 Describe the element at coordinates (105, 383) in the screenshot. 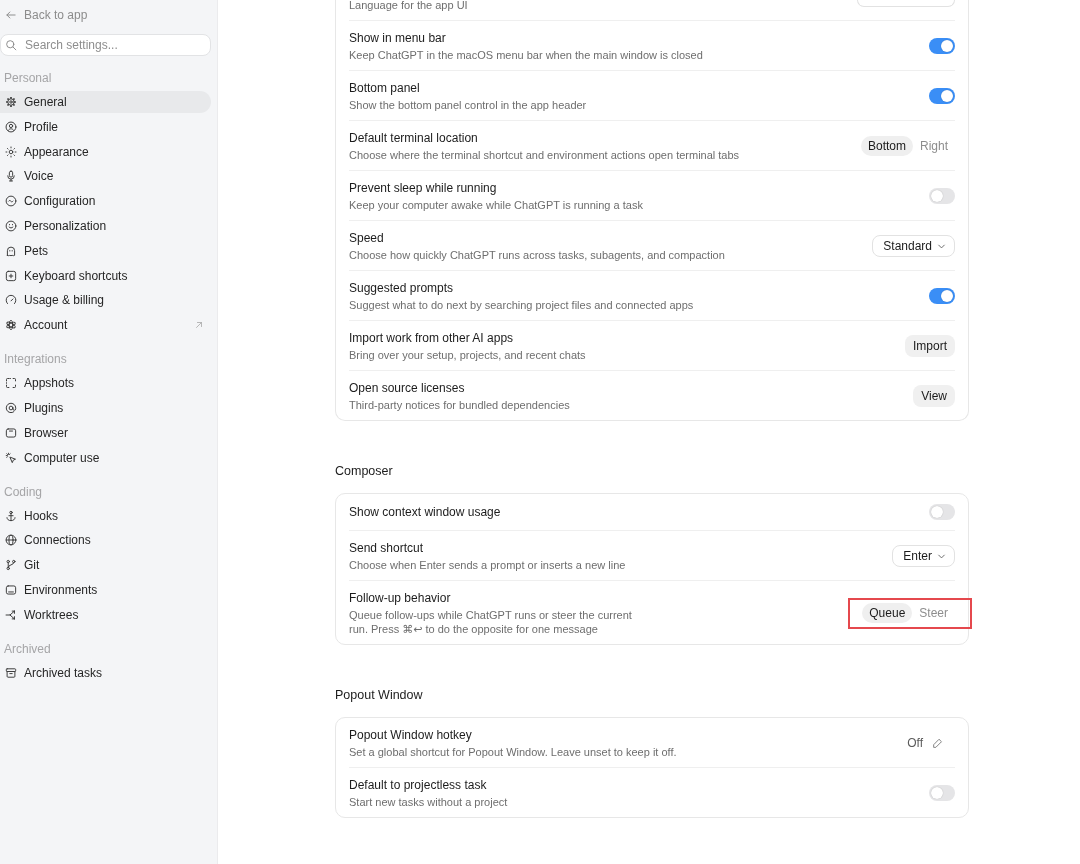

I see `sidebar-item: Appshots` at that location.